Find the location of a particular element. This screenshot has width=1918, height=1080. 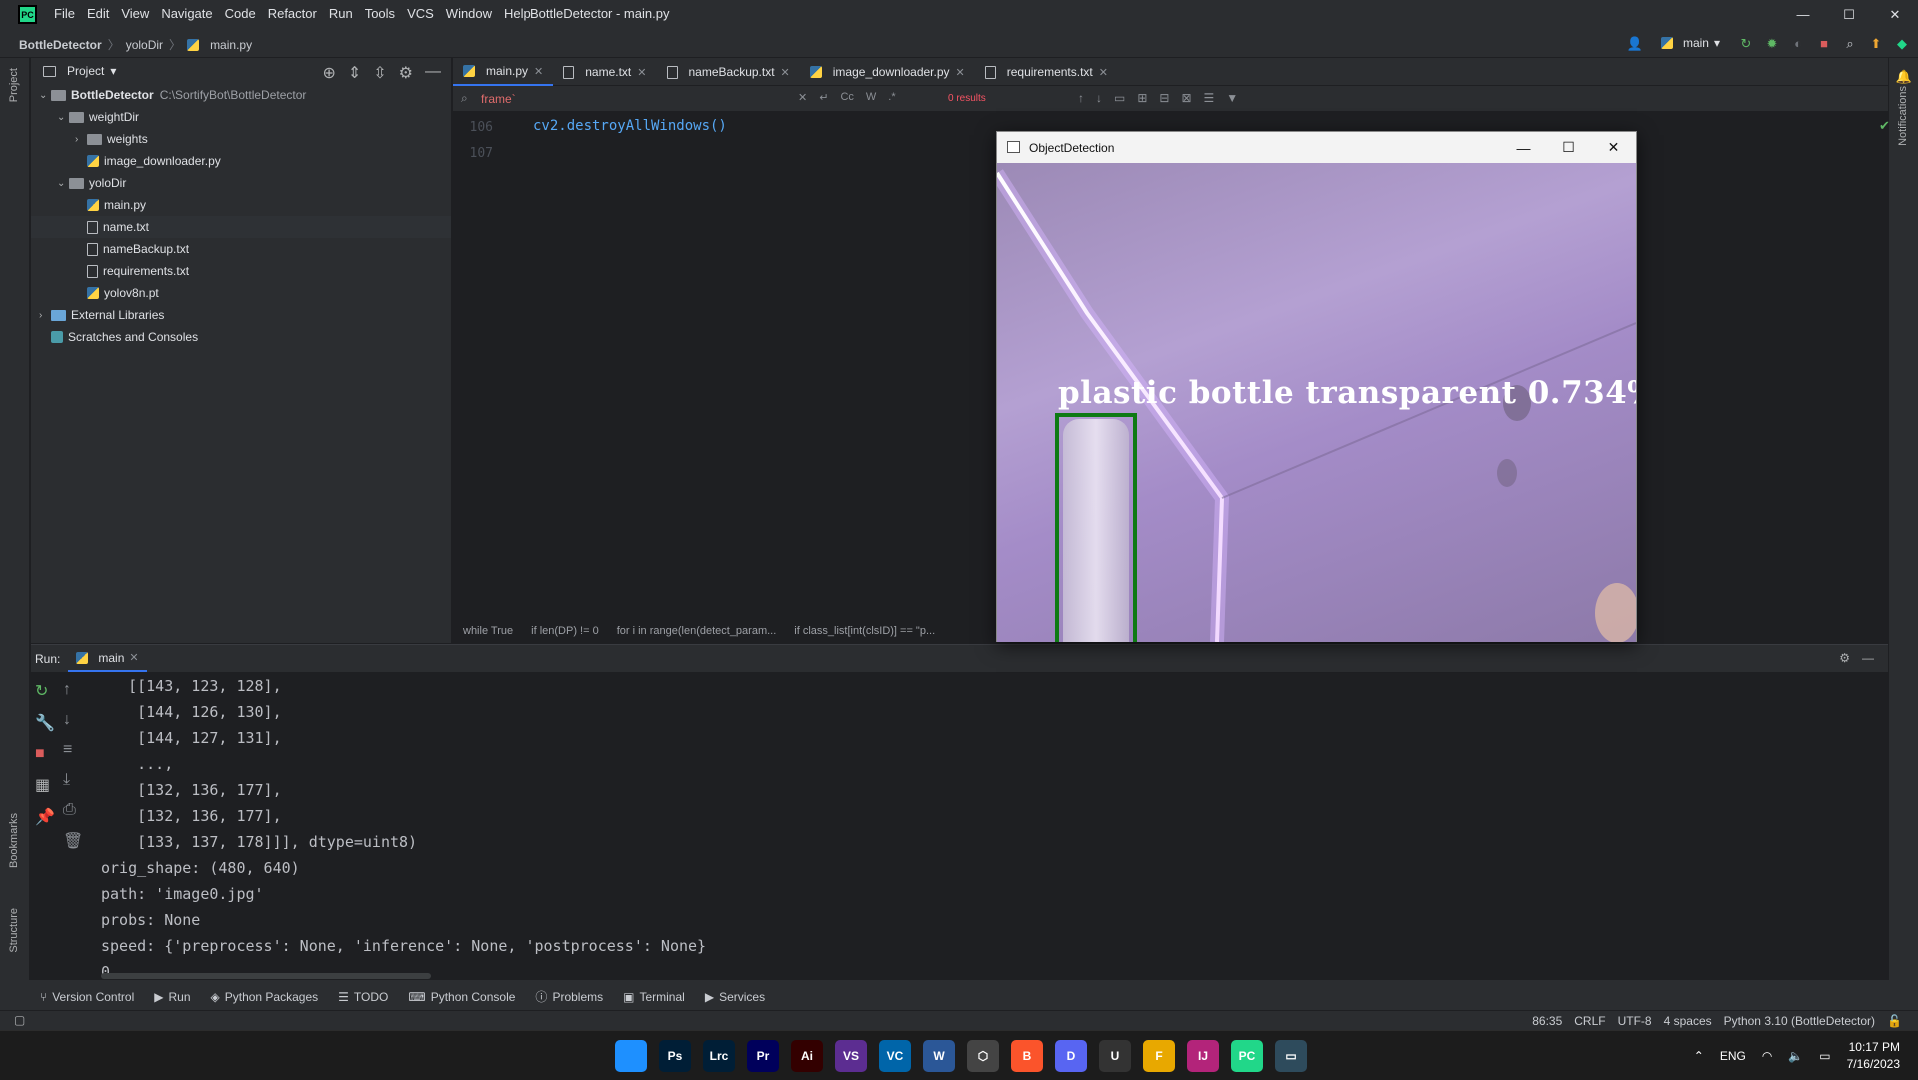

scroll-to-end-icon: ⤓ is located at coordinates (73, 780).